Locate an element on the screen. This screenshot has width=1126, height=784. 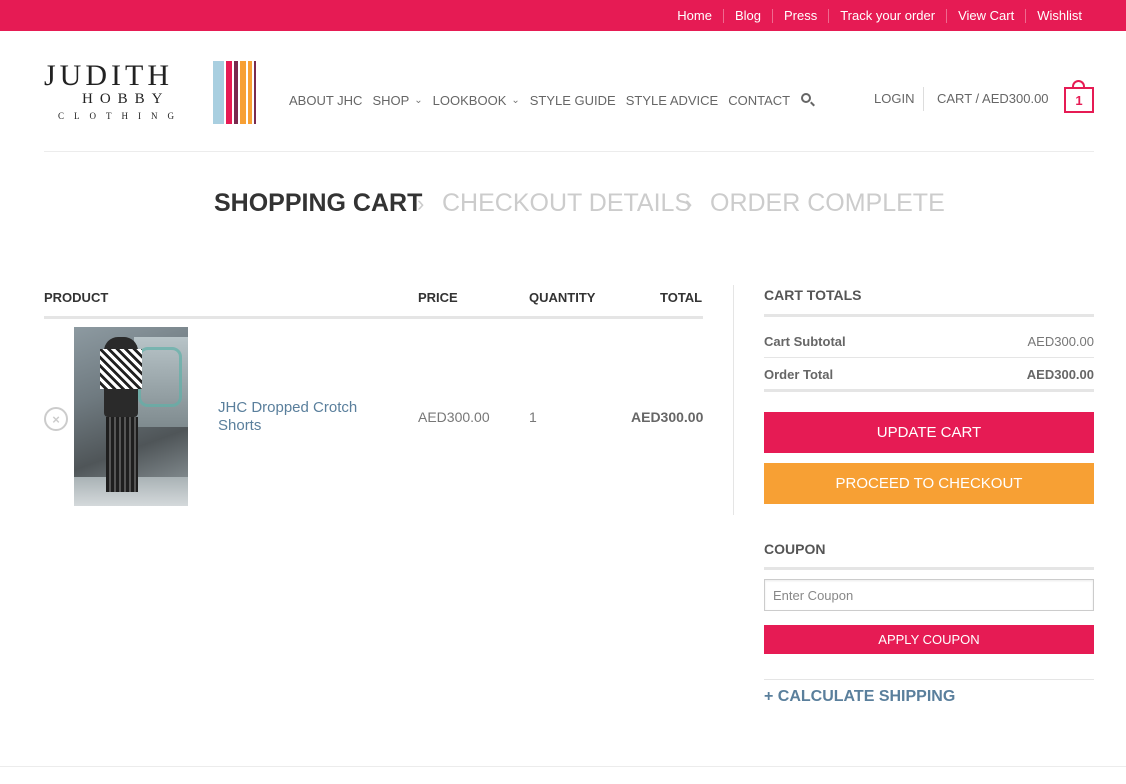
column-divider is located at coordinates (733, 400).